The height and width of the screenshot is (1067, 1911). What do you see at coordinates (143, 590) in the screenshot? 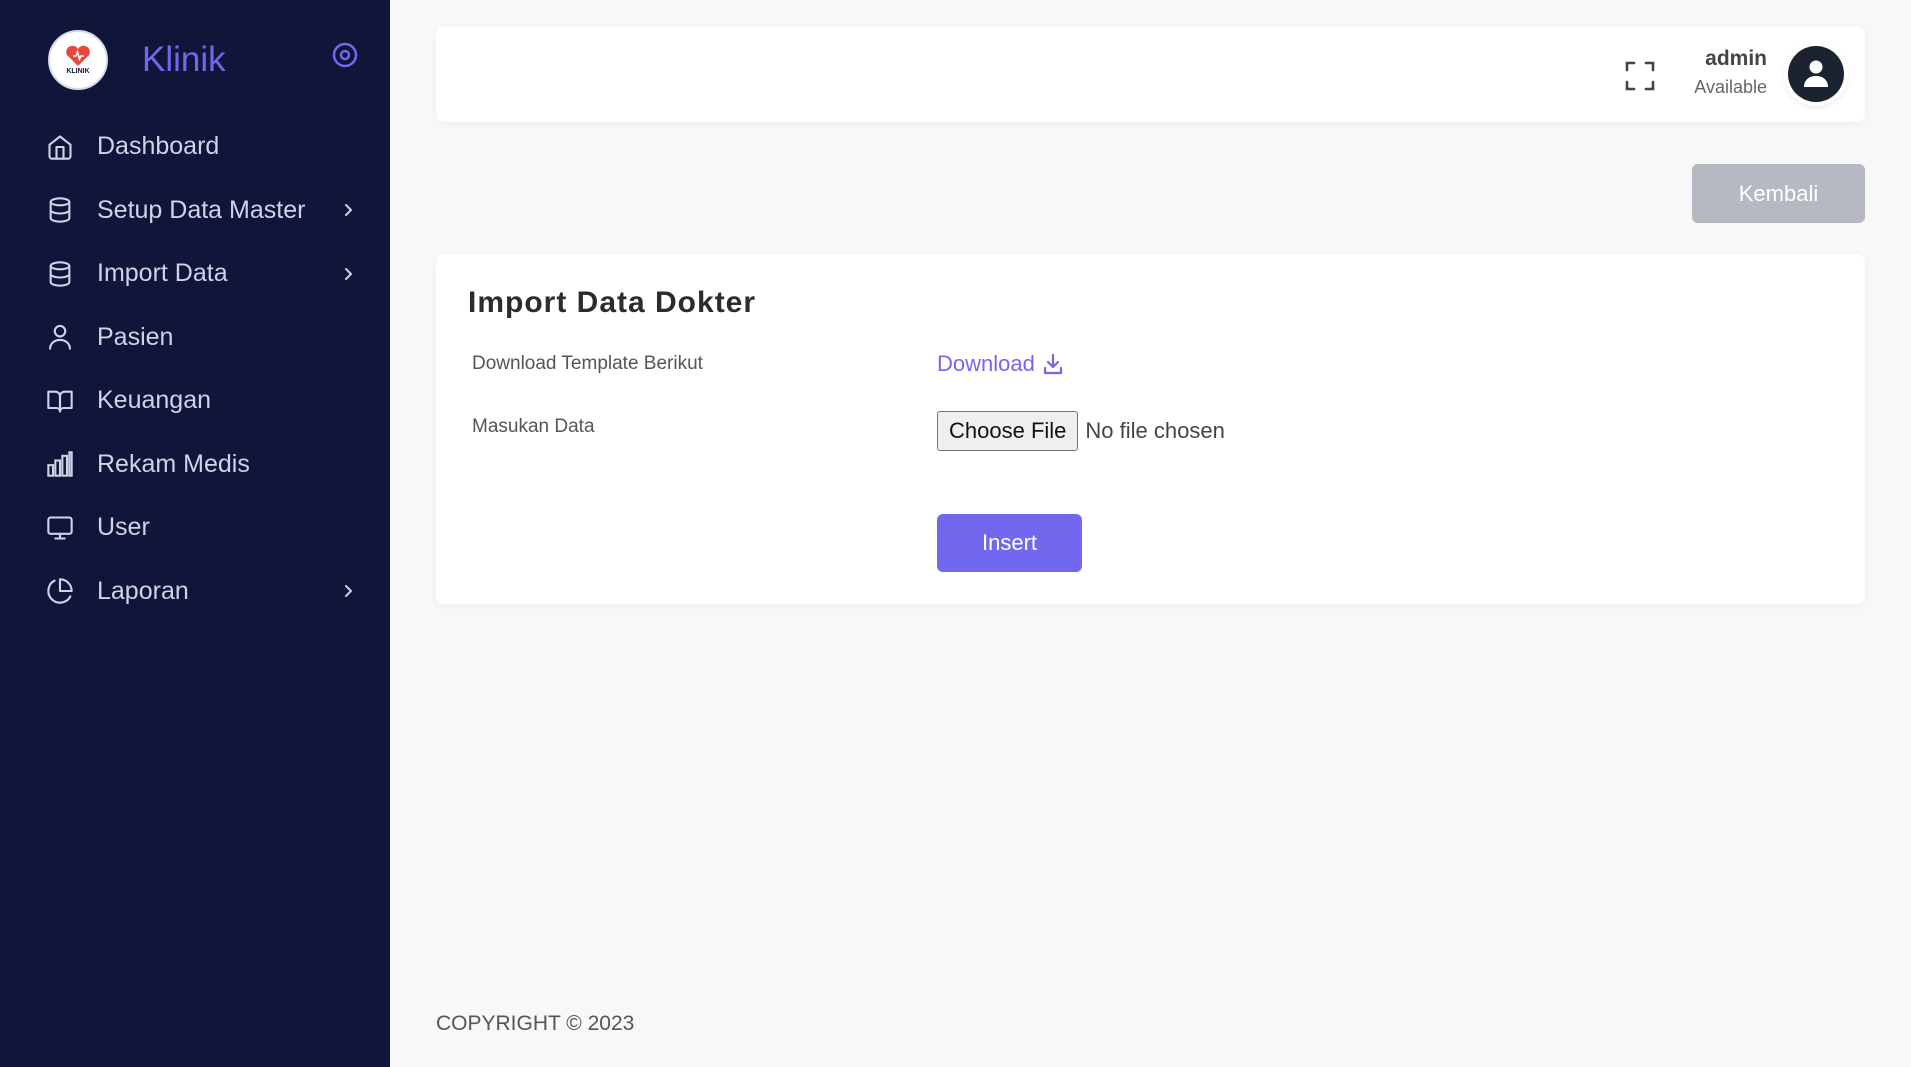
I see `sidebar-item-label: Laporan` at bounding box center [143, 590].